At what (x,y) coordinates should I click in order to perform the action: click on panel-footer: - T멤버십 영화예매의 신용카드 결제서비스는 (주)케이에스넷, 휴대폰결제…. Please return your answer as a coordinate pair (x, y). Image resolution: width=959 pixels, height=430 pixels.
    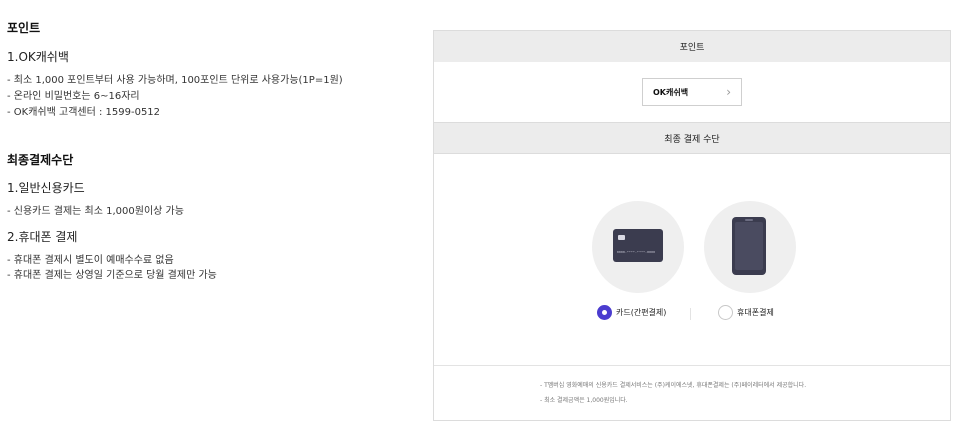
    Looking at the image, I should click on (692, 393).